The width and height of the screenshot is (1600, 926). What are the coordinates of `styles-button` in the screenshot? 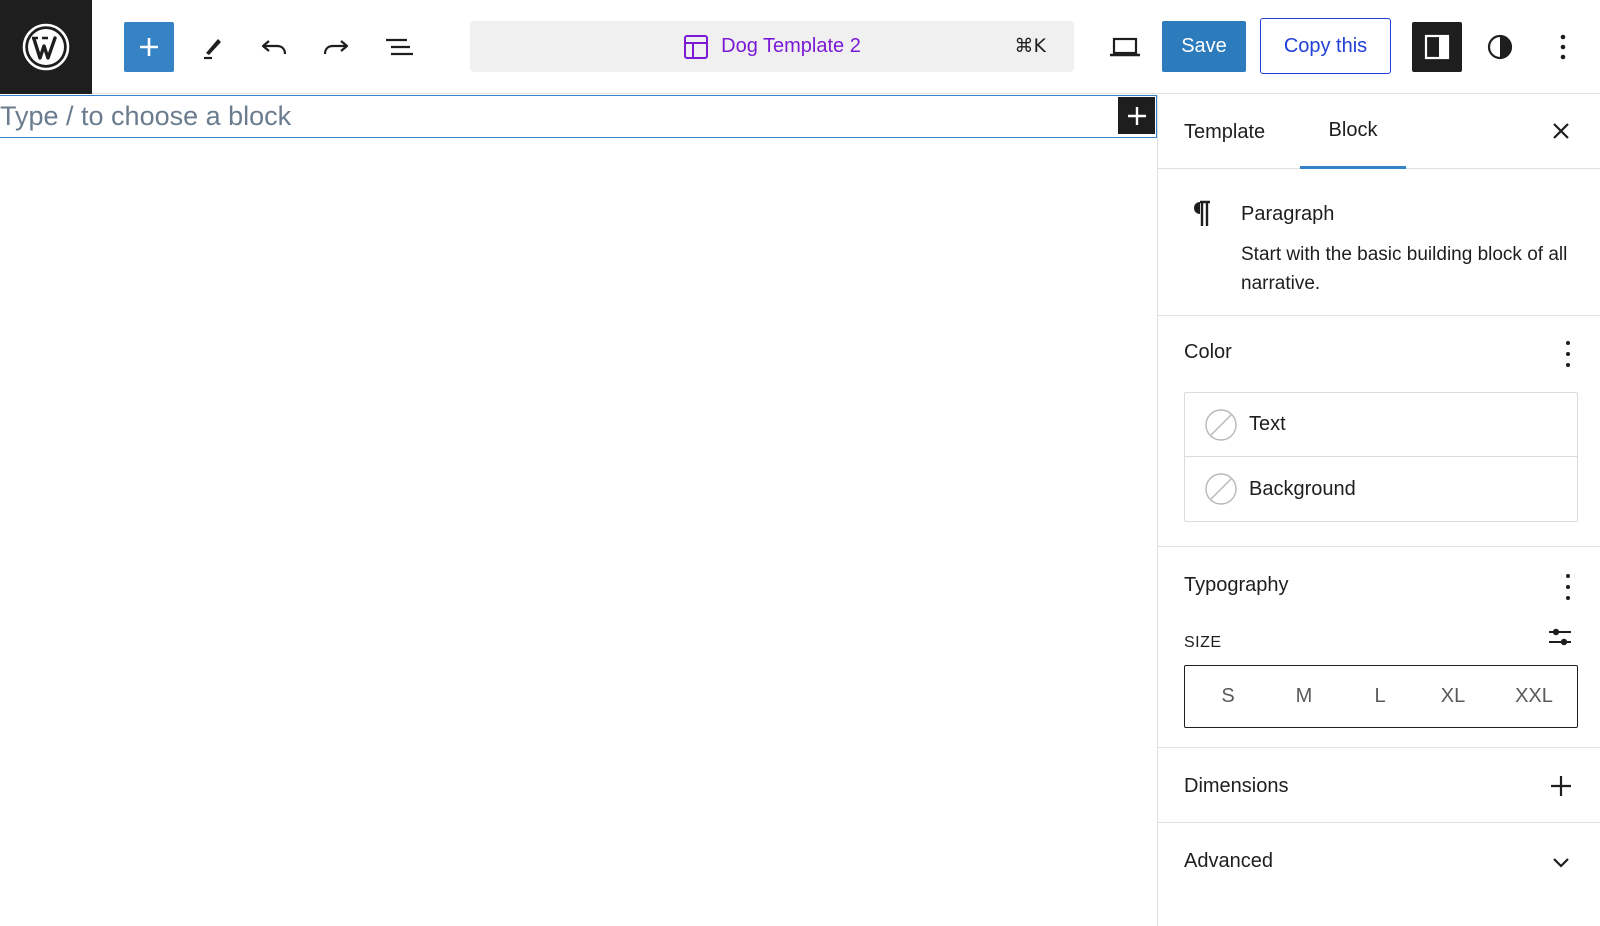 It's located at (1500, 47).